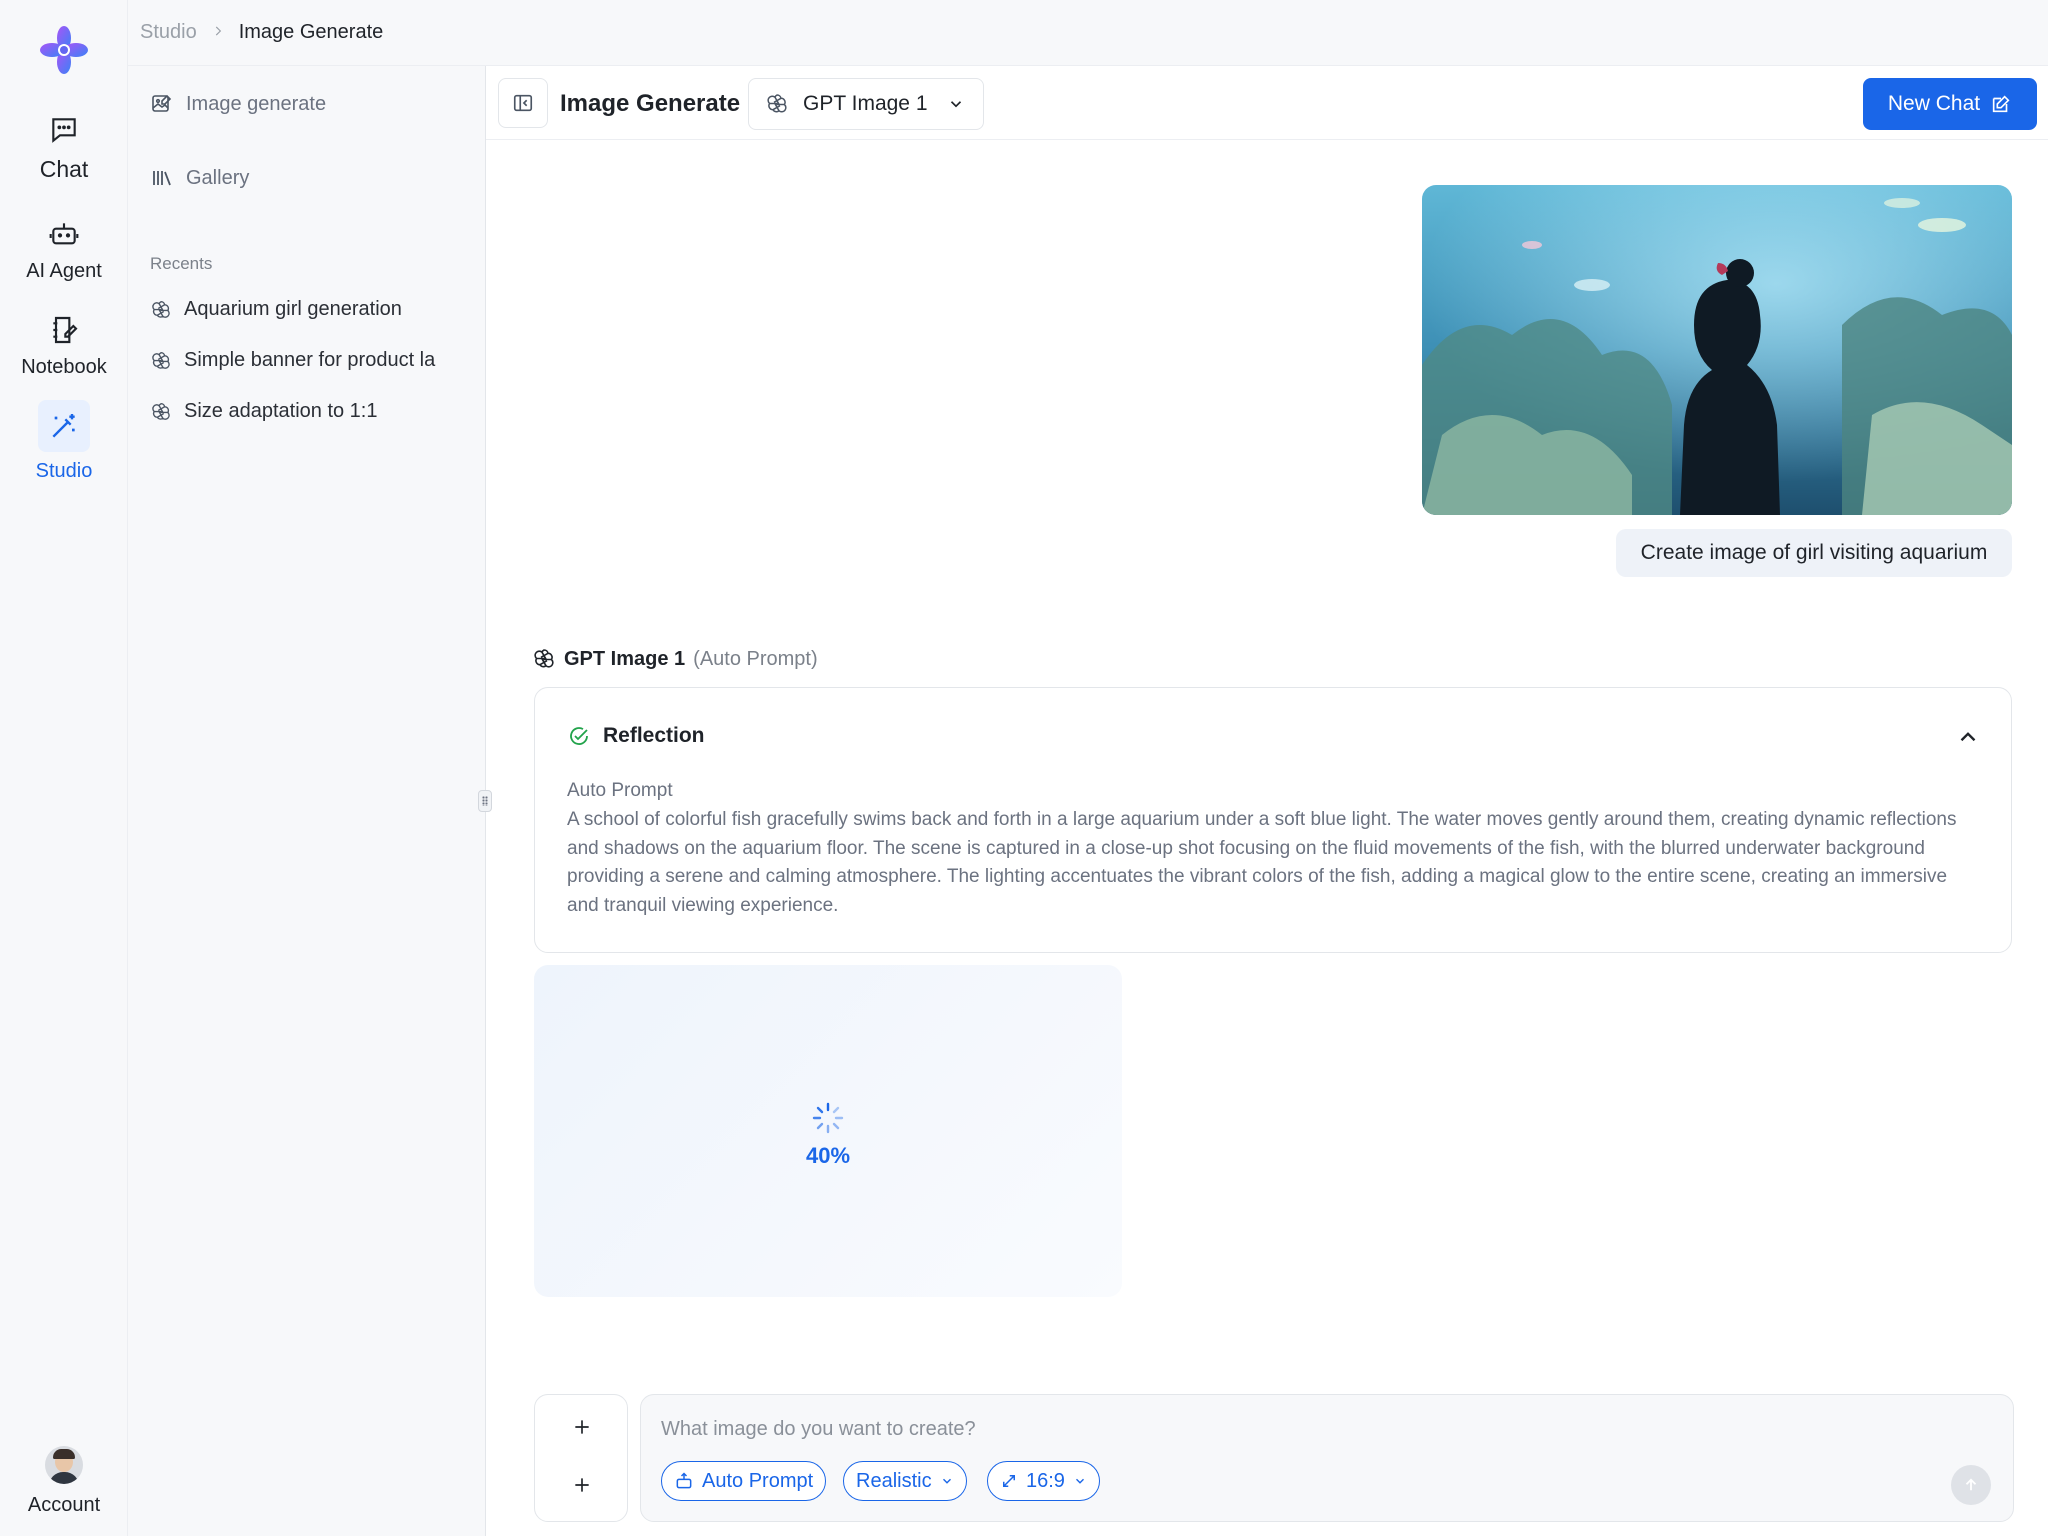  I want to click on rail-item-chat: Chat, so click(64, 147).